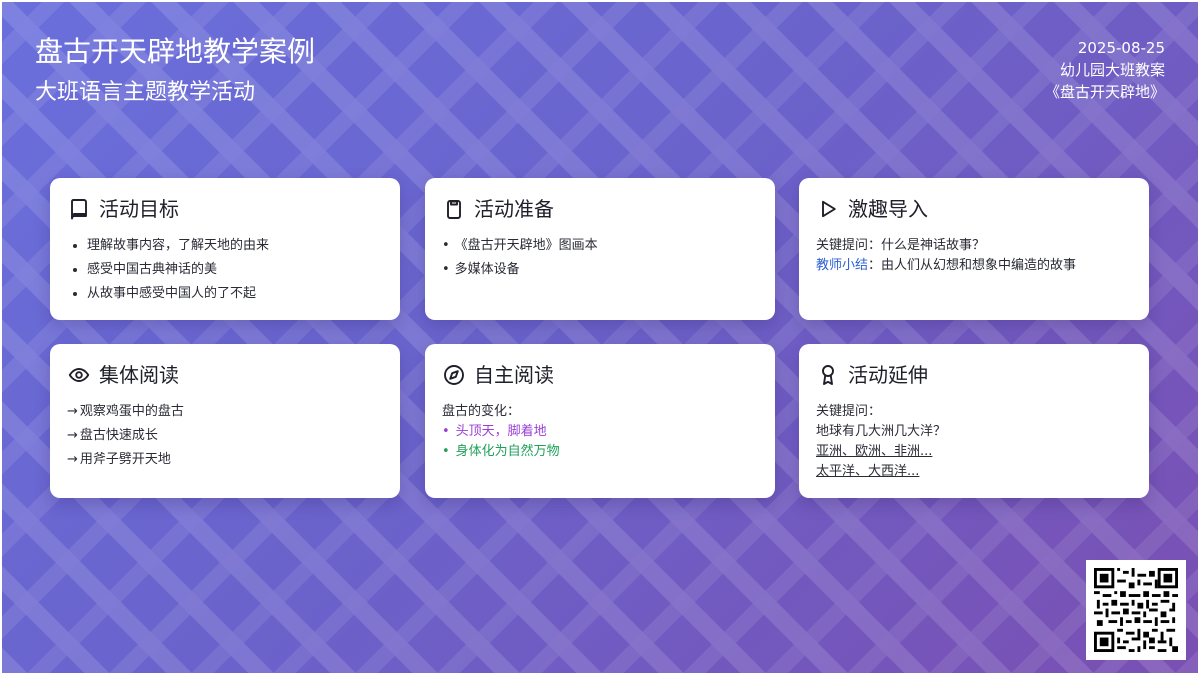  I want to click on card-interest-intro: 激趣导入 关键提问：什么是神话故事？ 教师小结：由人们从幻想和想象中编造的故事, so click(974, 249).